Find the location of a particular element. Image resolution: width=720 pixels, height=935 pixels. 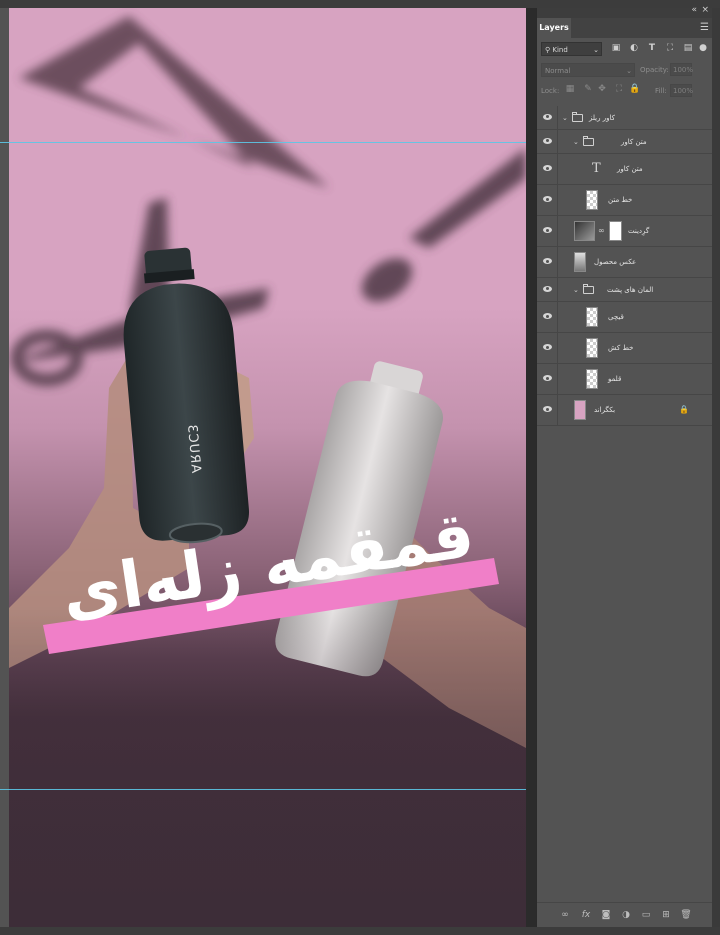

lock-brush-icon: ✎ is located at coordinates (588, 89).